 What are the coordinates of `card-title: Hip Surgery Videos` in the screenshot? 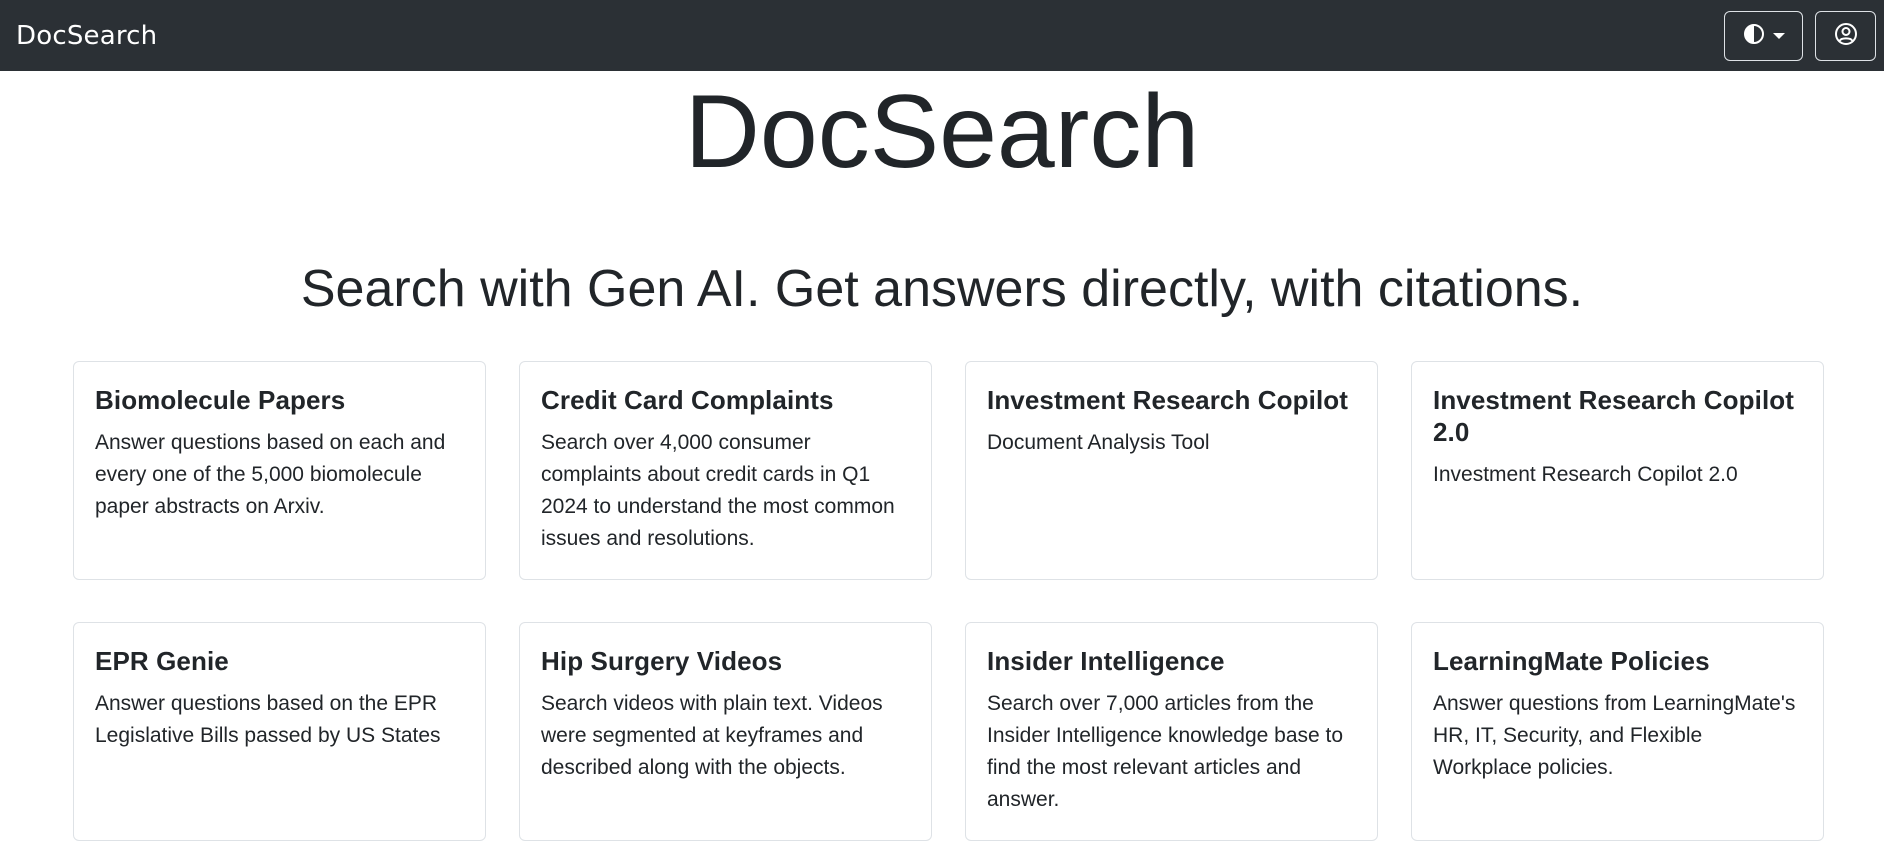 It's located at (662, 661).